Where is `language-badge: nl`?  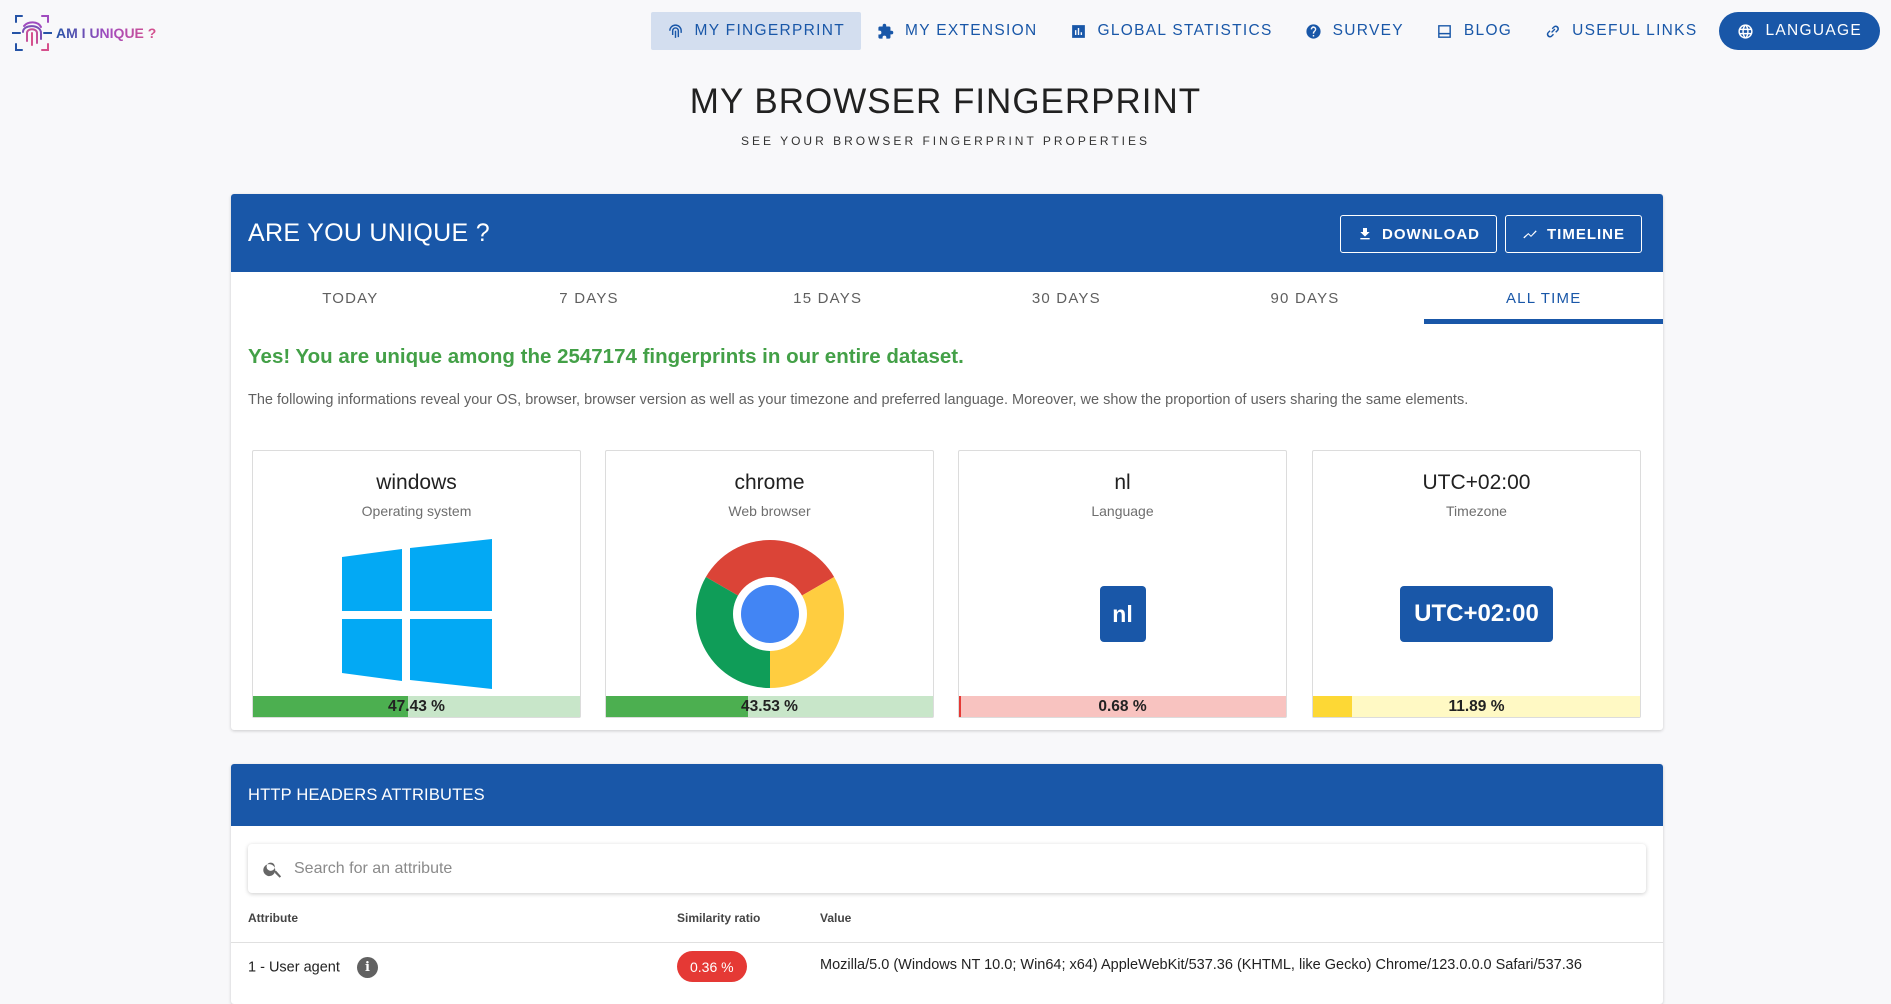
language-badge: nl is located at coordinates (1122, 614).